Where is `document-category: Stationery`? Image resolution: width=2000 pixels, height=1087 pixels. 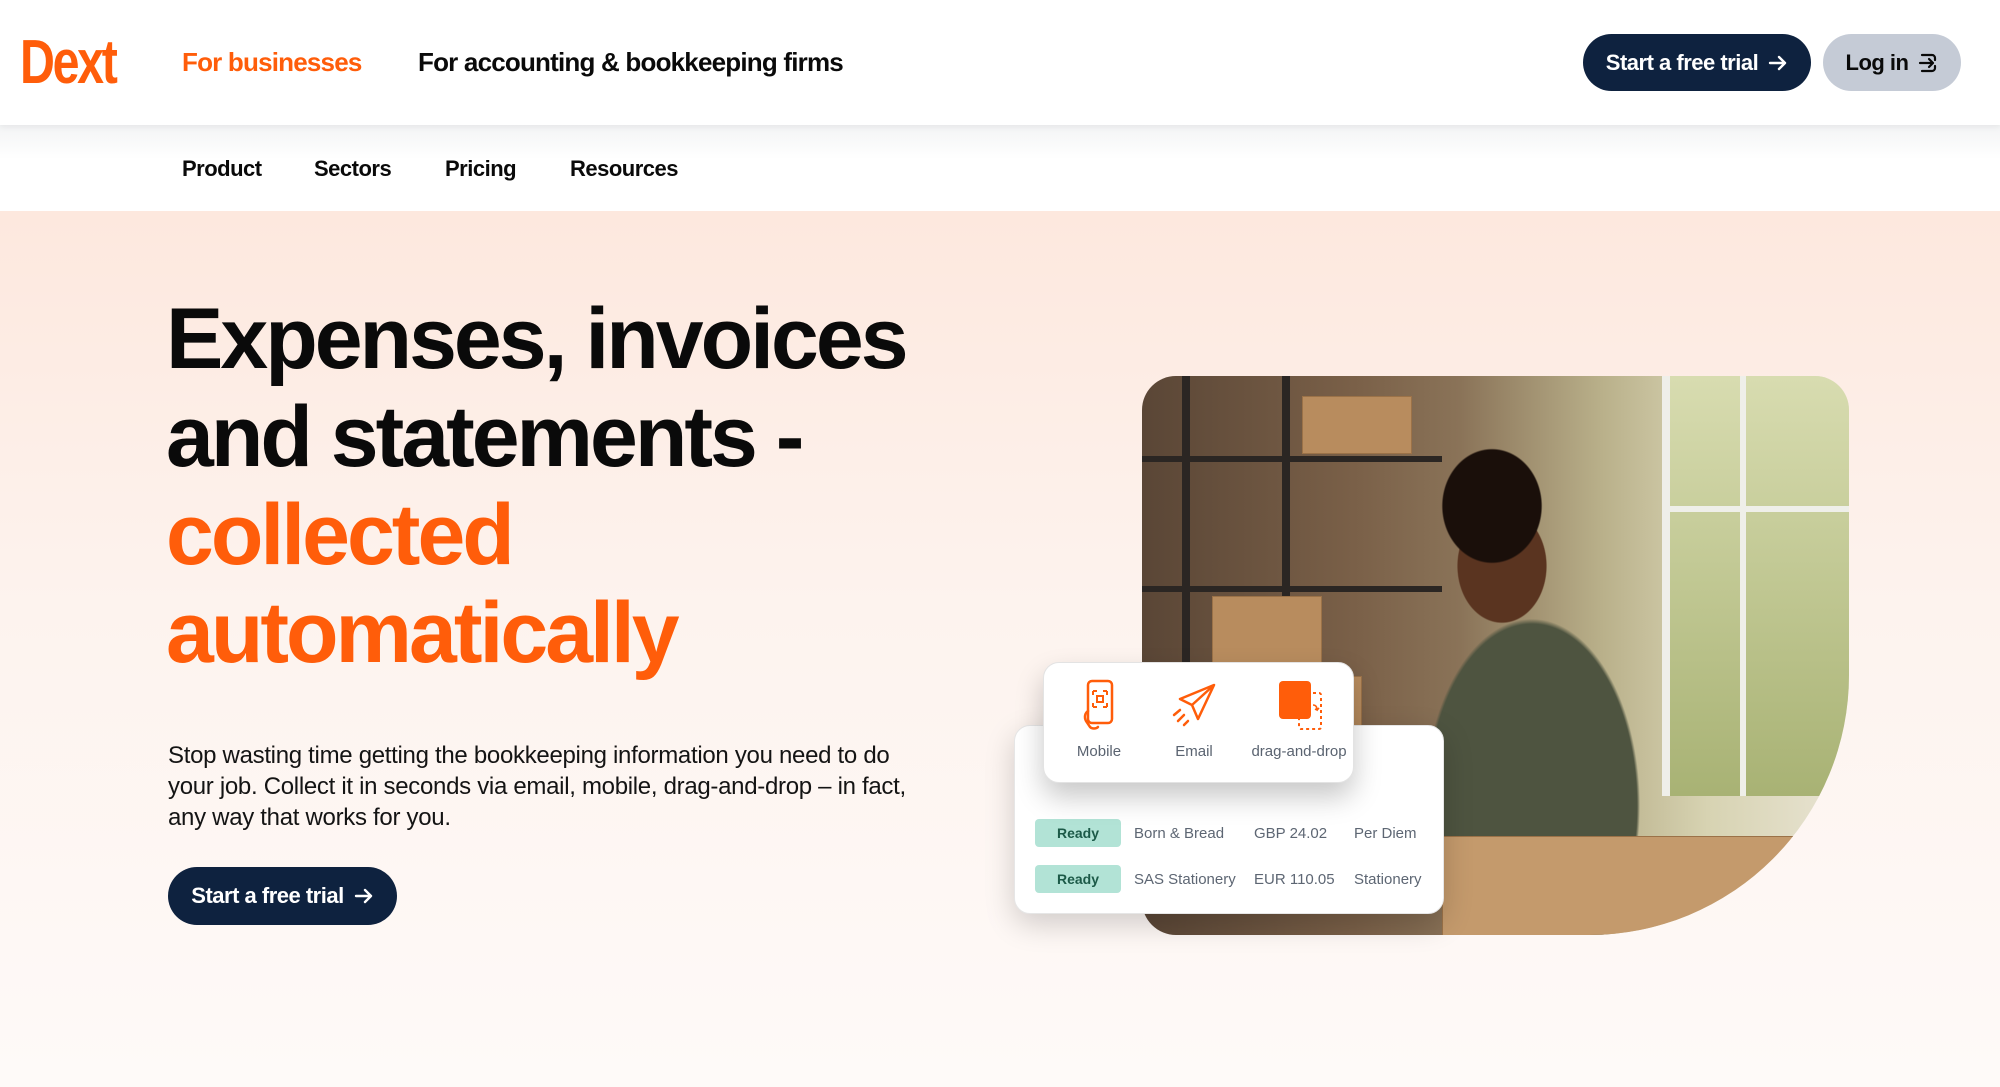
document-category: Stationery is located at coordinates (1388, 879).